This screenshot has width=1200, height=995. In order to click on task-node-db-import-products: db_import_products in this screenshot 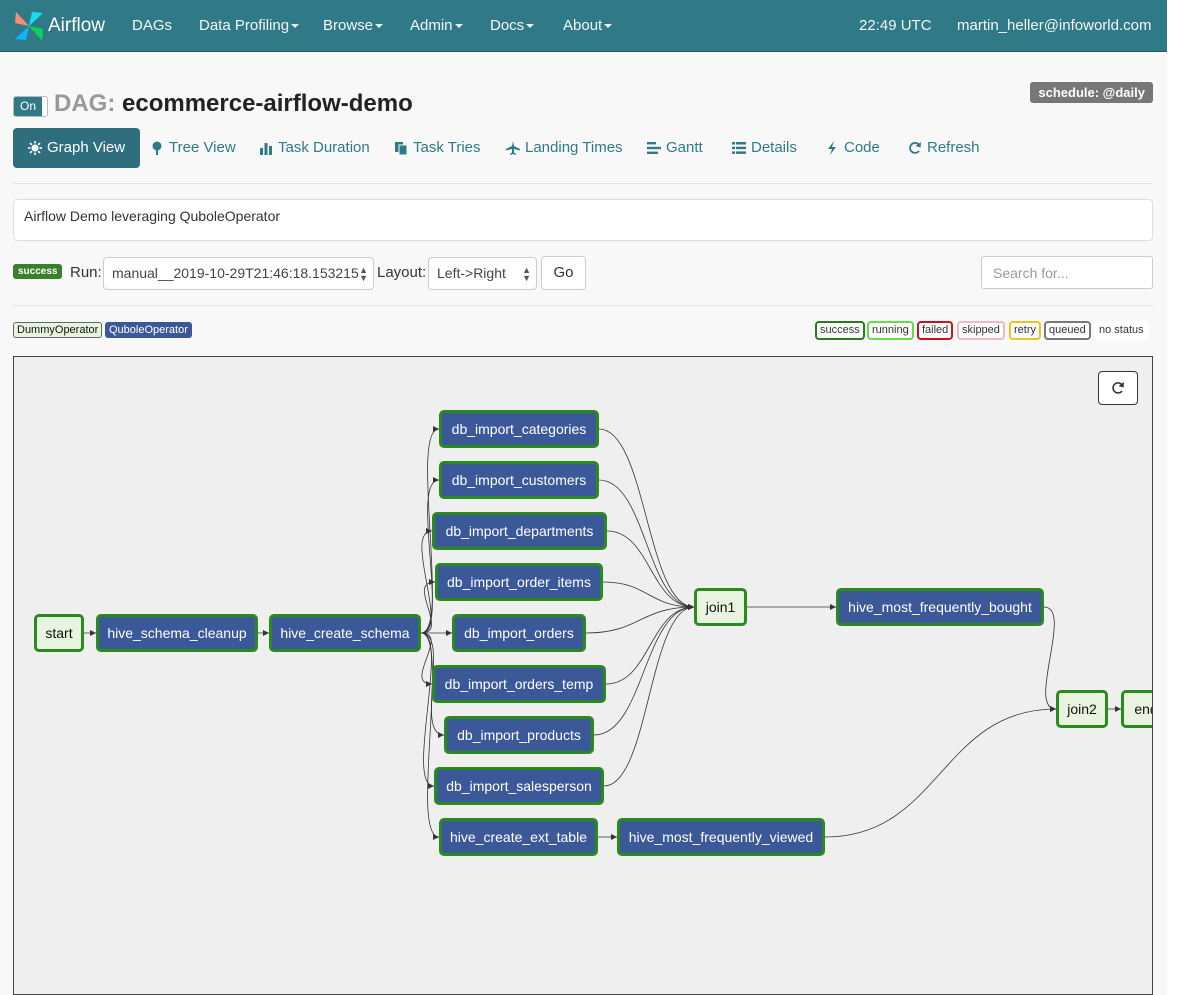, I will do `click(519, 735)`.